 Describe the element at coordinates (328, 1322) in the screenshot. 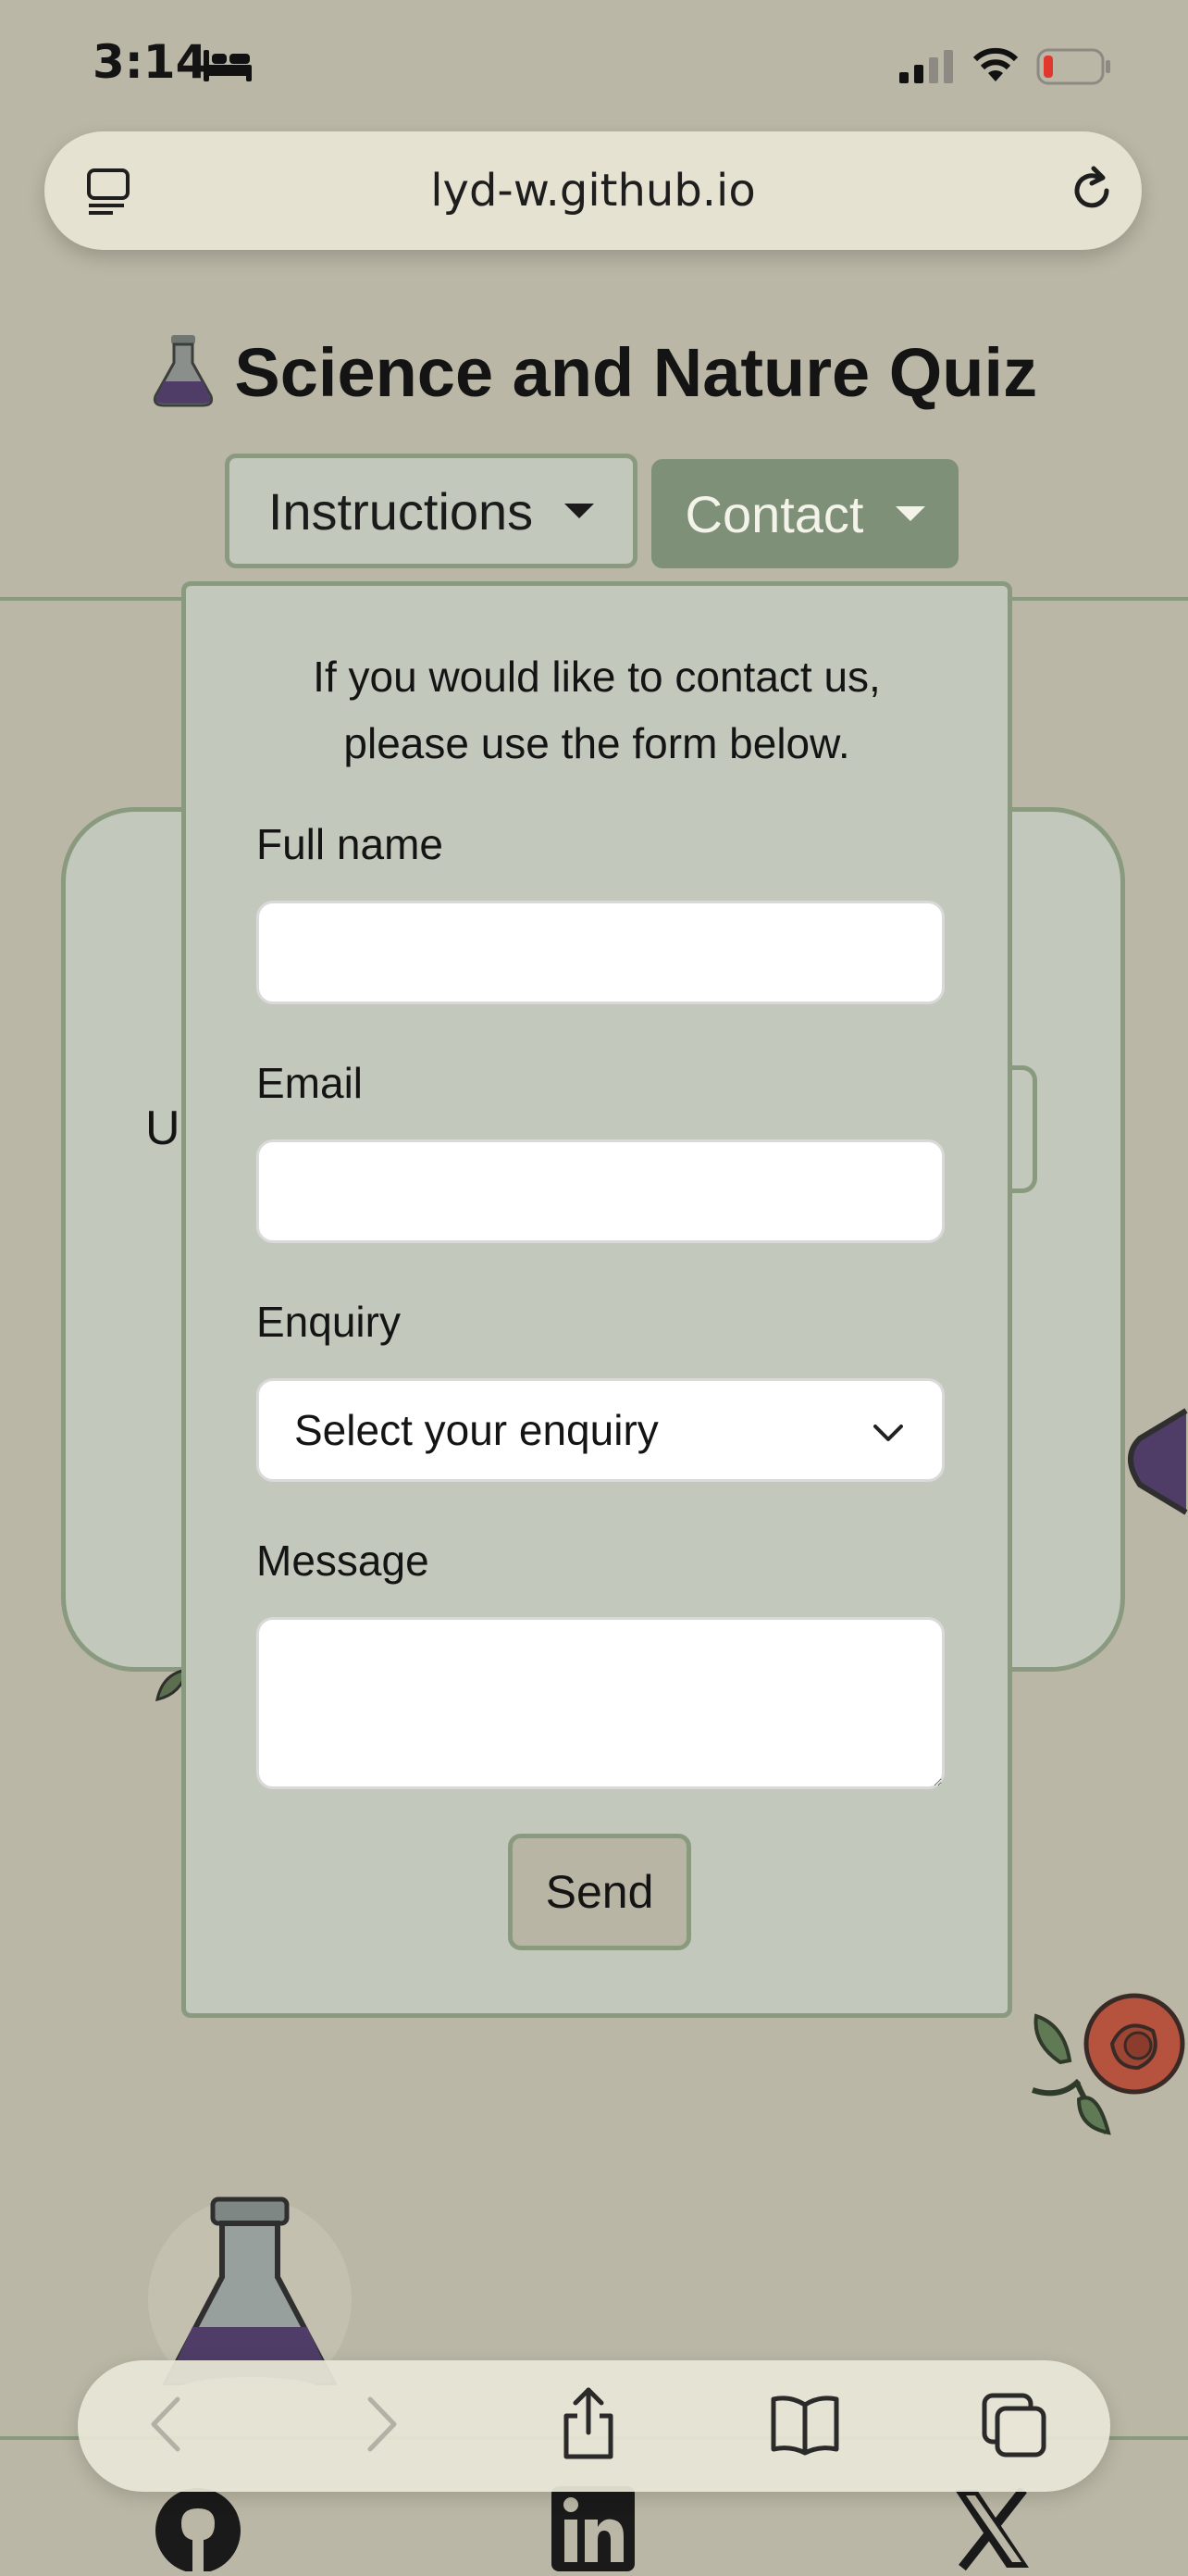

I see `enquiry-label: Enquiry` at that location.